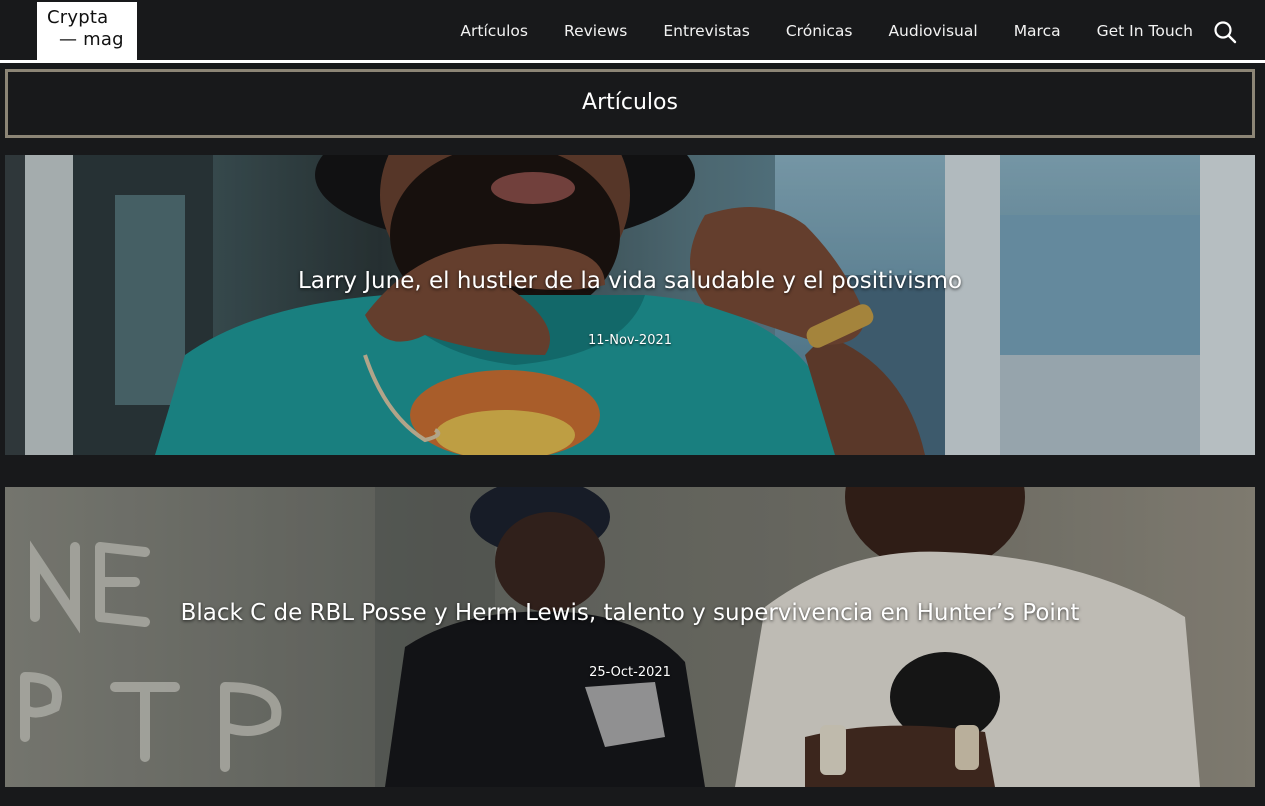  I want to click on search-button, so click(1225, 32).